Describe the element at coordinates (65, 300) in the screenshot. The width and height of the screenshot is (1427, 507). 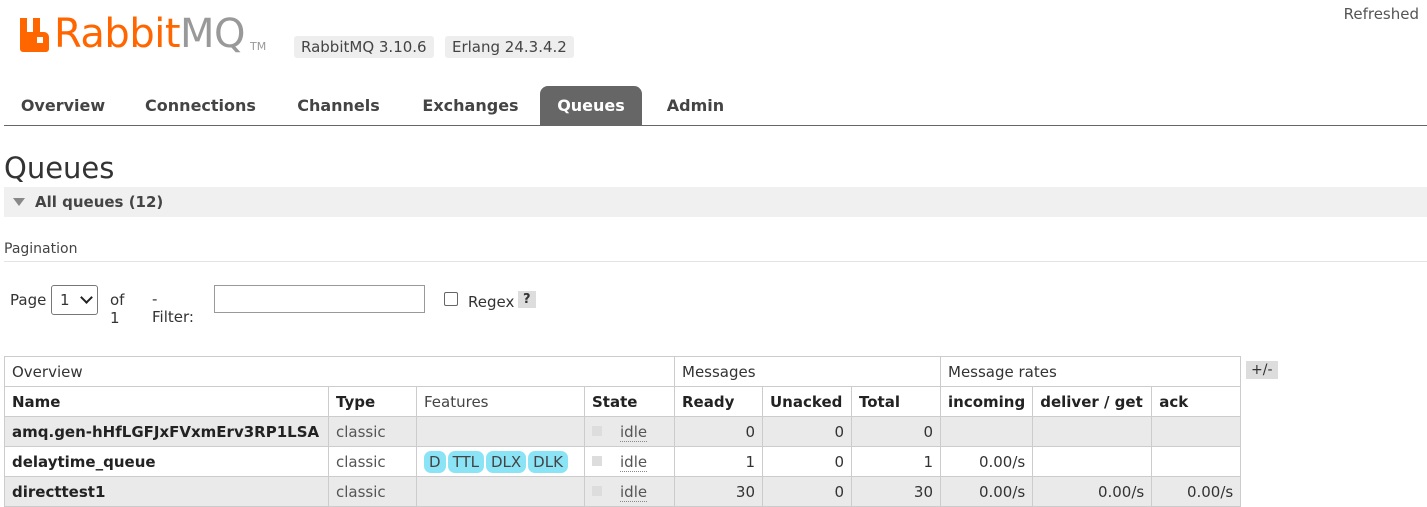
I see `page-select-value: 1` at that location.